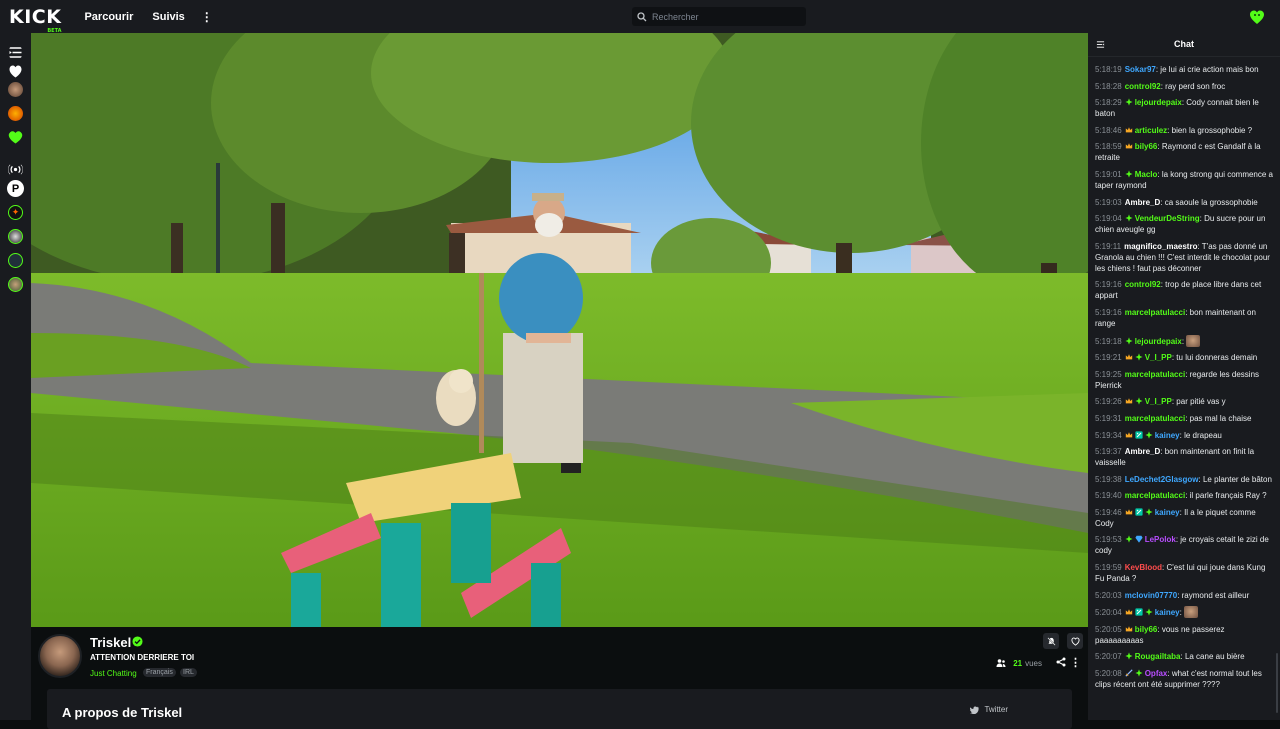 The image size is (1280, 729). I want to click on message-timestamp: 5:19:04, so click(1108, 219).